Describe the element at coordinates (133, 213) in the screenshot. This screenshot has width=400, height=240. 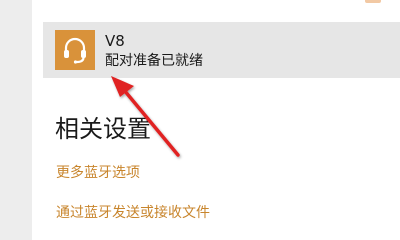
I see `send-receive-files-link: 通过蓝牙发送或接收文件` at that location.